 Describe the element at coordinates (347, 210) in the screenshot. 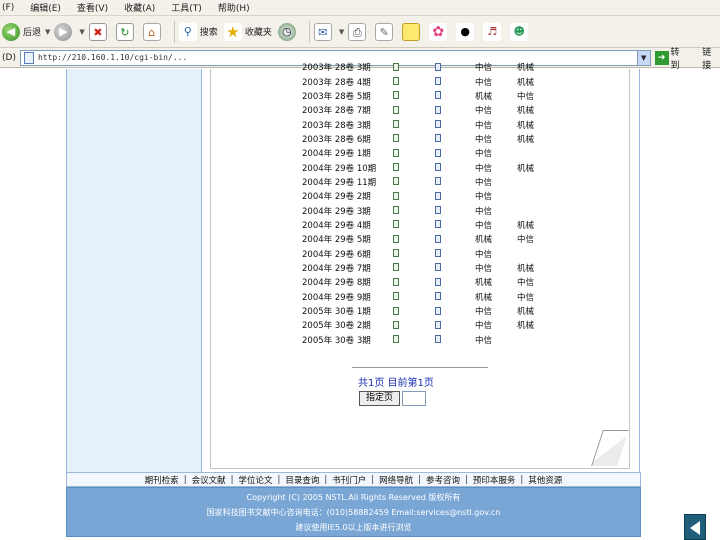

I see `issue-label: 2004年 29卷 3期` at that location.